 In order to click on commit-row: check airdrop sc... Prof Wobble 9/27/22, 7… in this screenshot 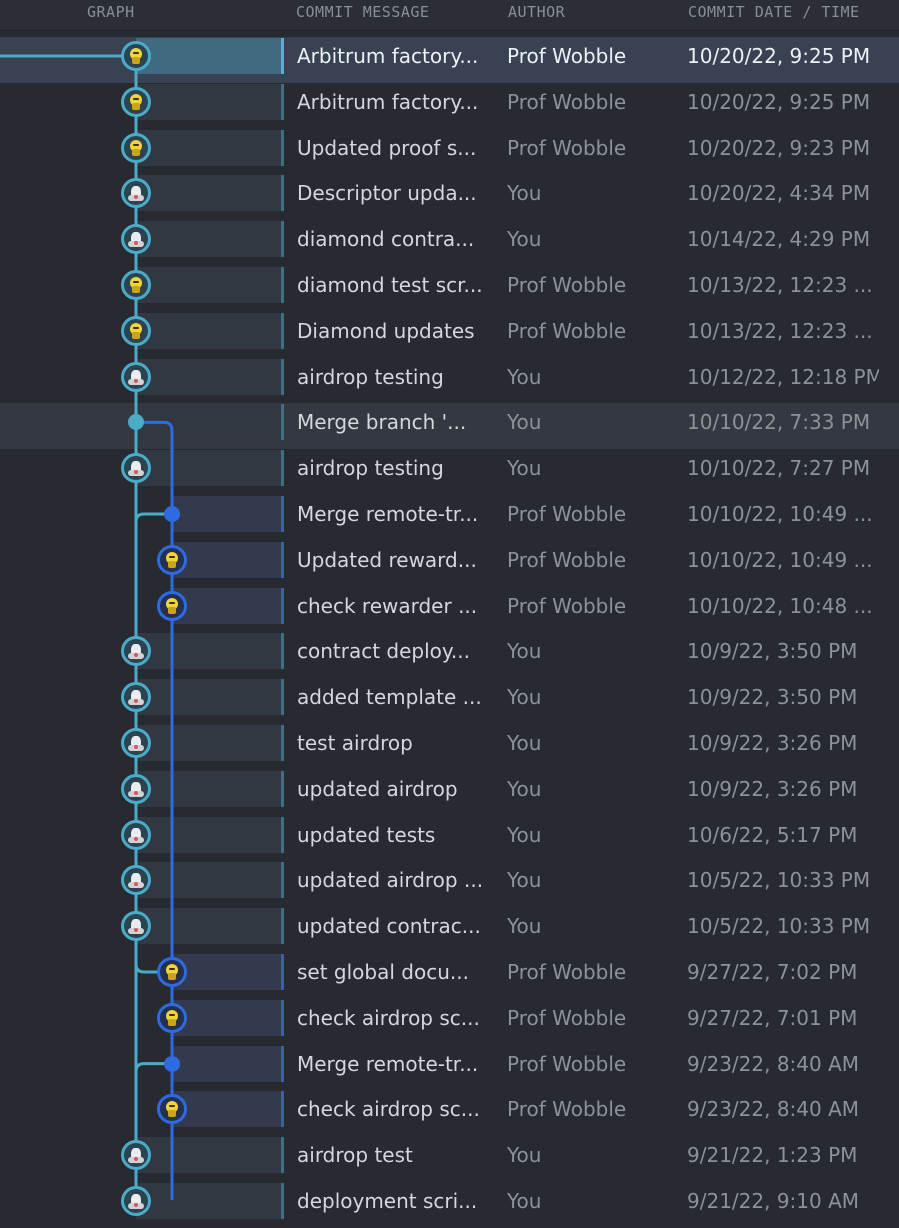, I will do `click(449, 1022)`.